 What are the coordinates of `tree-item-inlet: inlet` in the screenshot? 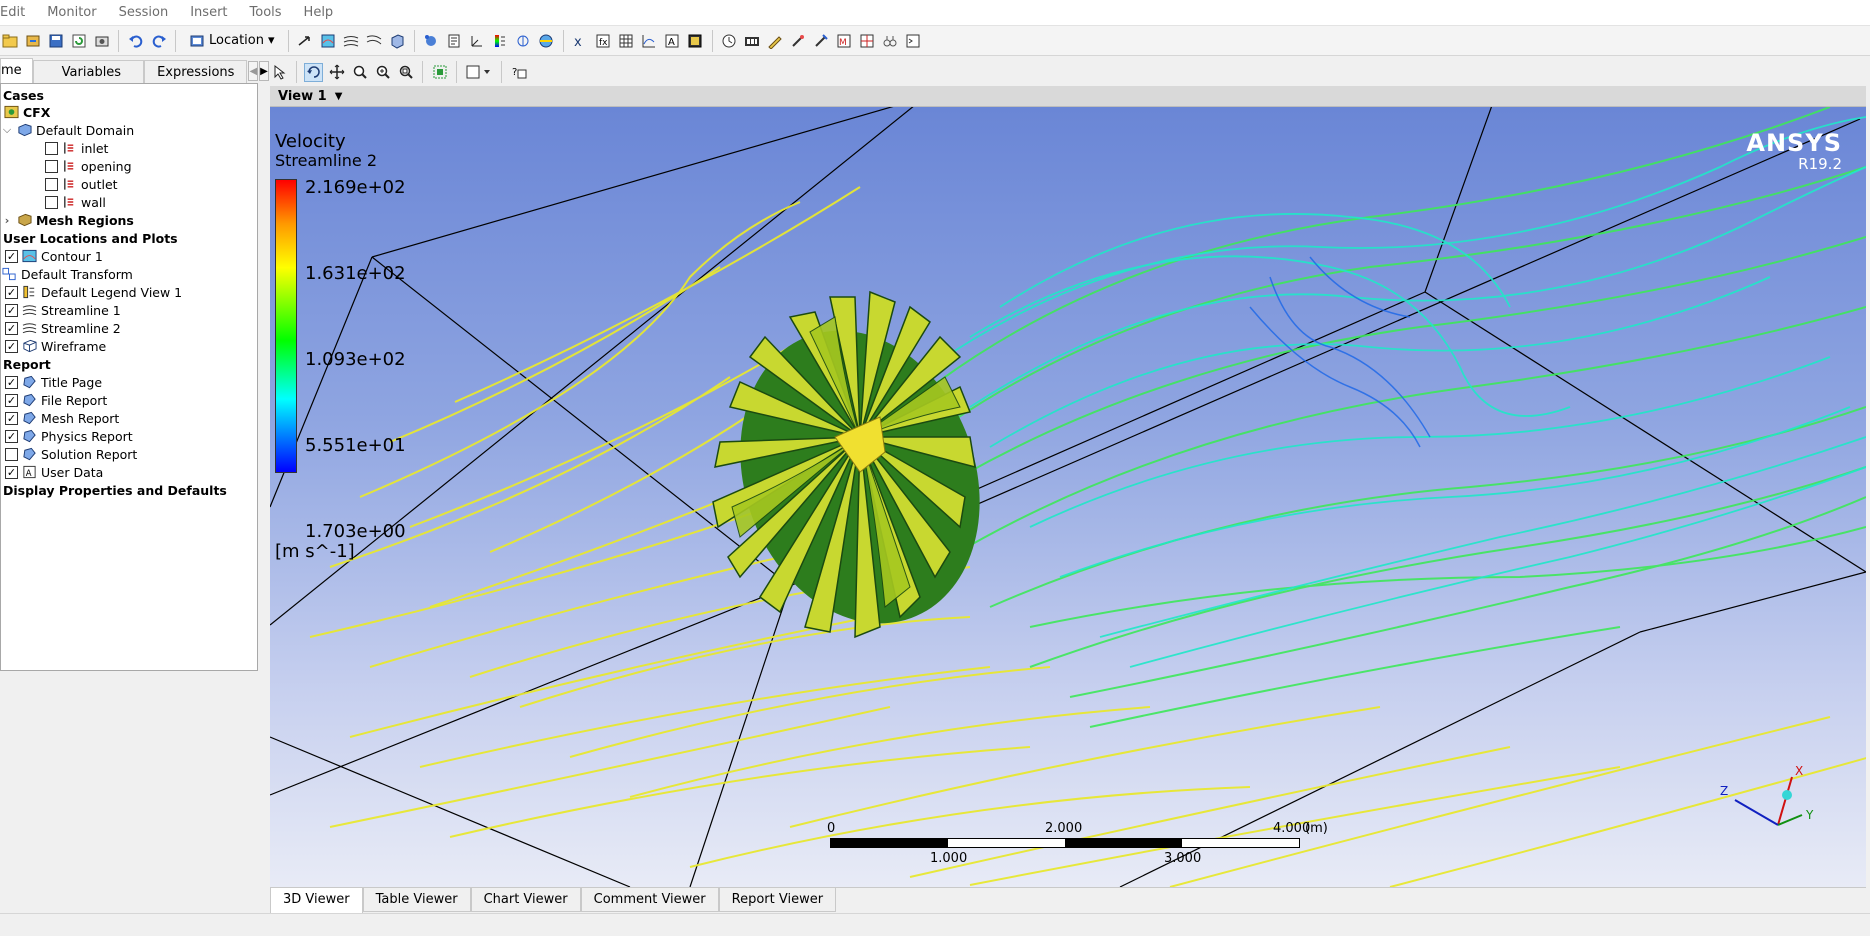 It's located at (76, 148).